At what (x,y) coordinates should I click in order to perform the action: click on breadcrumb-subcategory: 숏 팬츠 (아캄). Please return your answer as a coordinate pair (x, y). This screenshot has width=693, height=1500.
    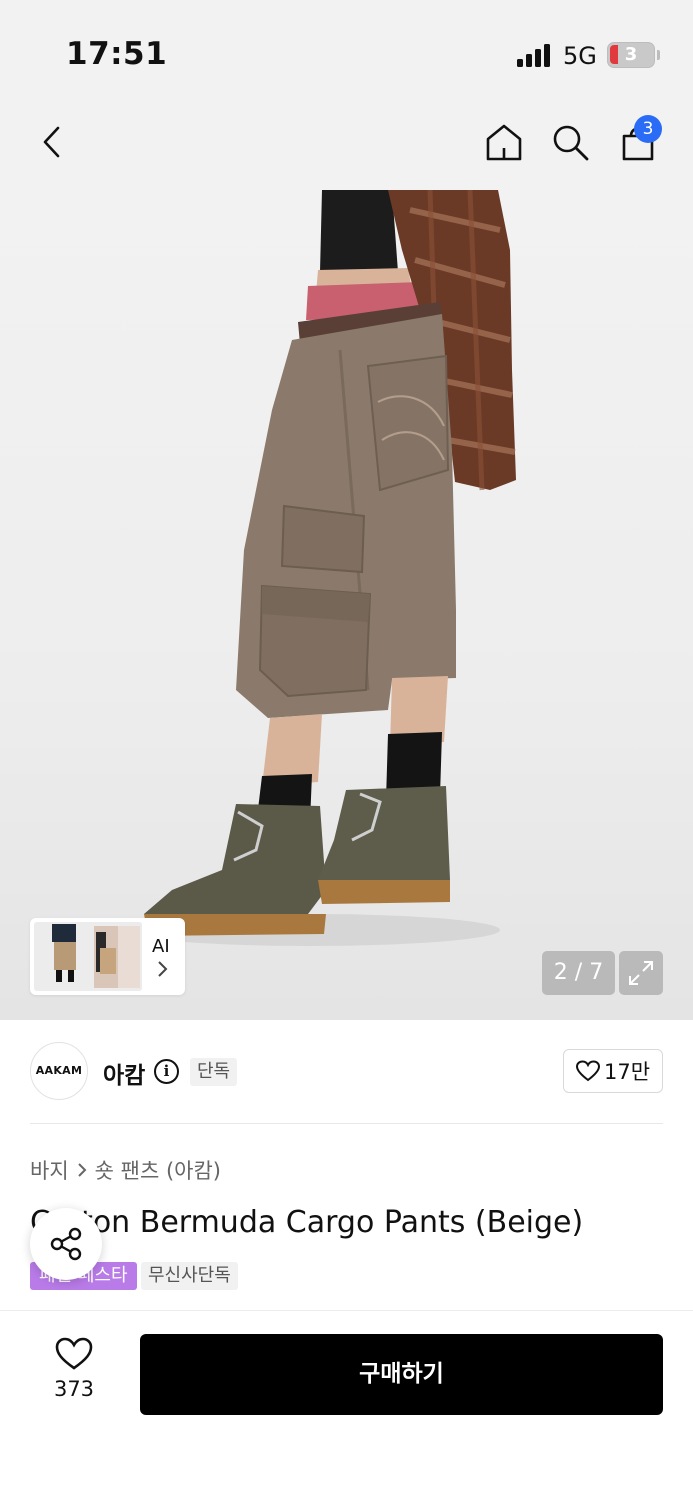
    Looking at the image, I should click on (158, 1170).